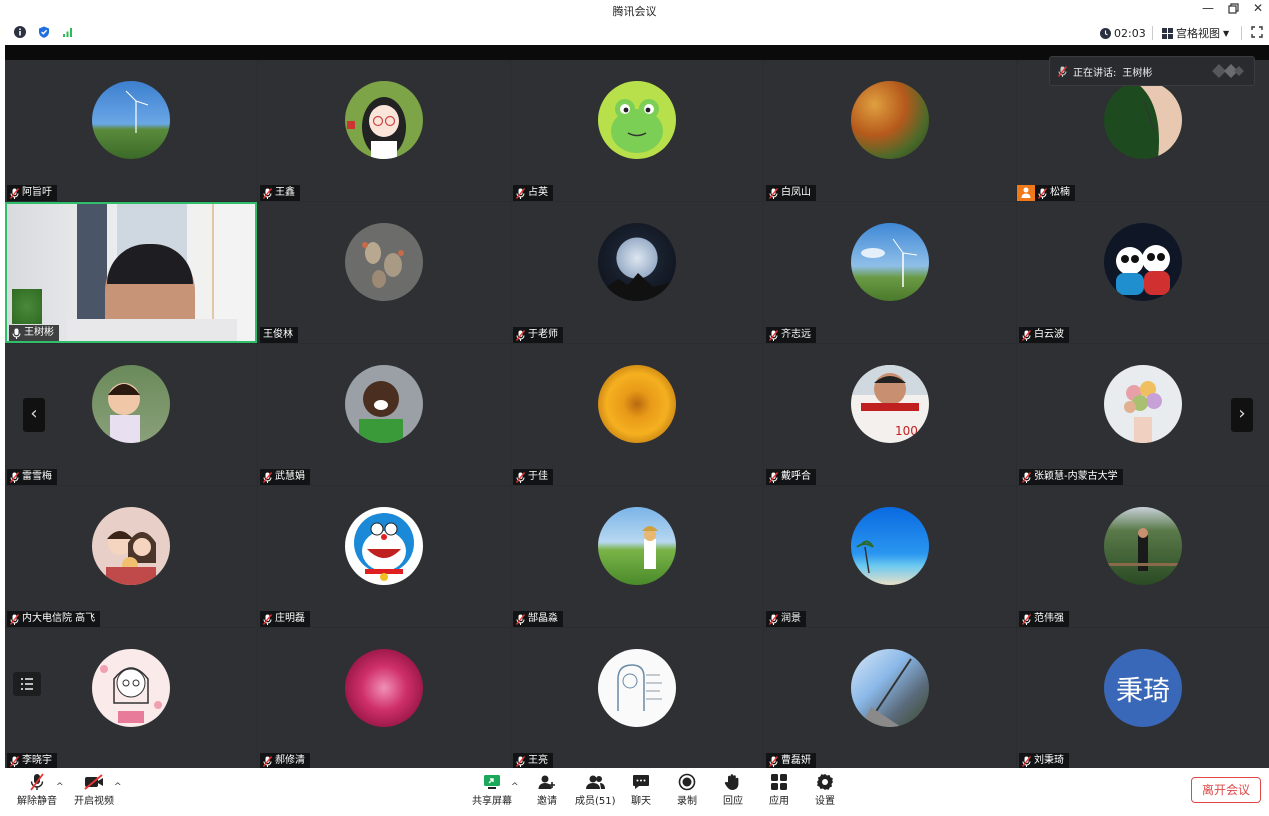  What do you see at coordinates (641, 789) in the screenshot?
I see `chat-button: 聊天` at bounding box center [641, 789].